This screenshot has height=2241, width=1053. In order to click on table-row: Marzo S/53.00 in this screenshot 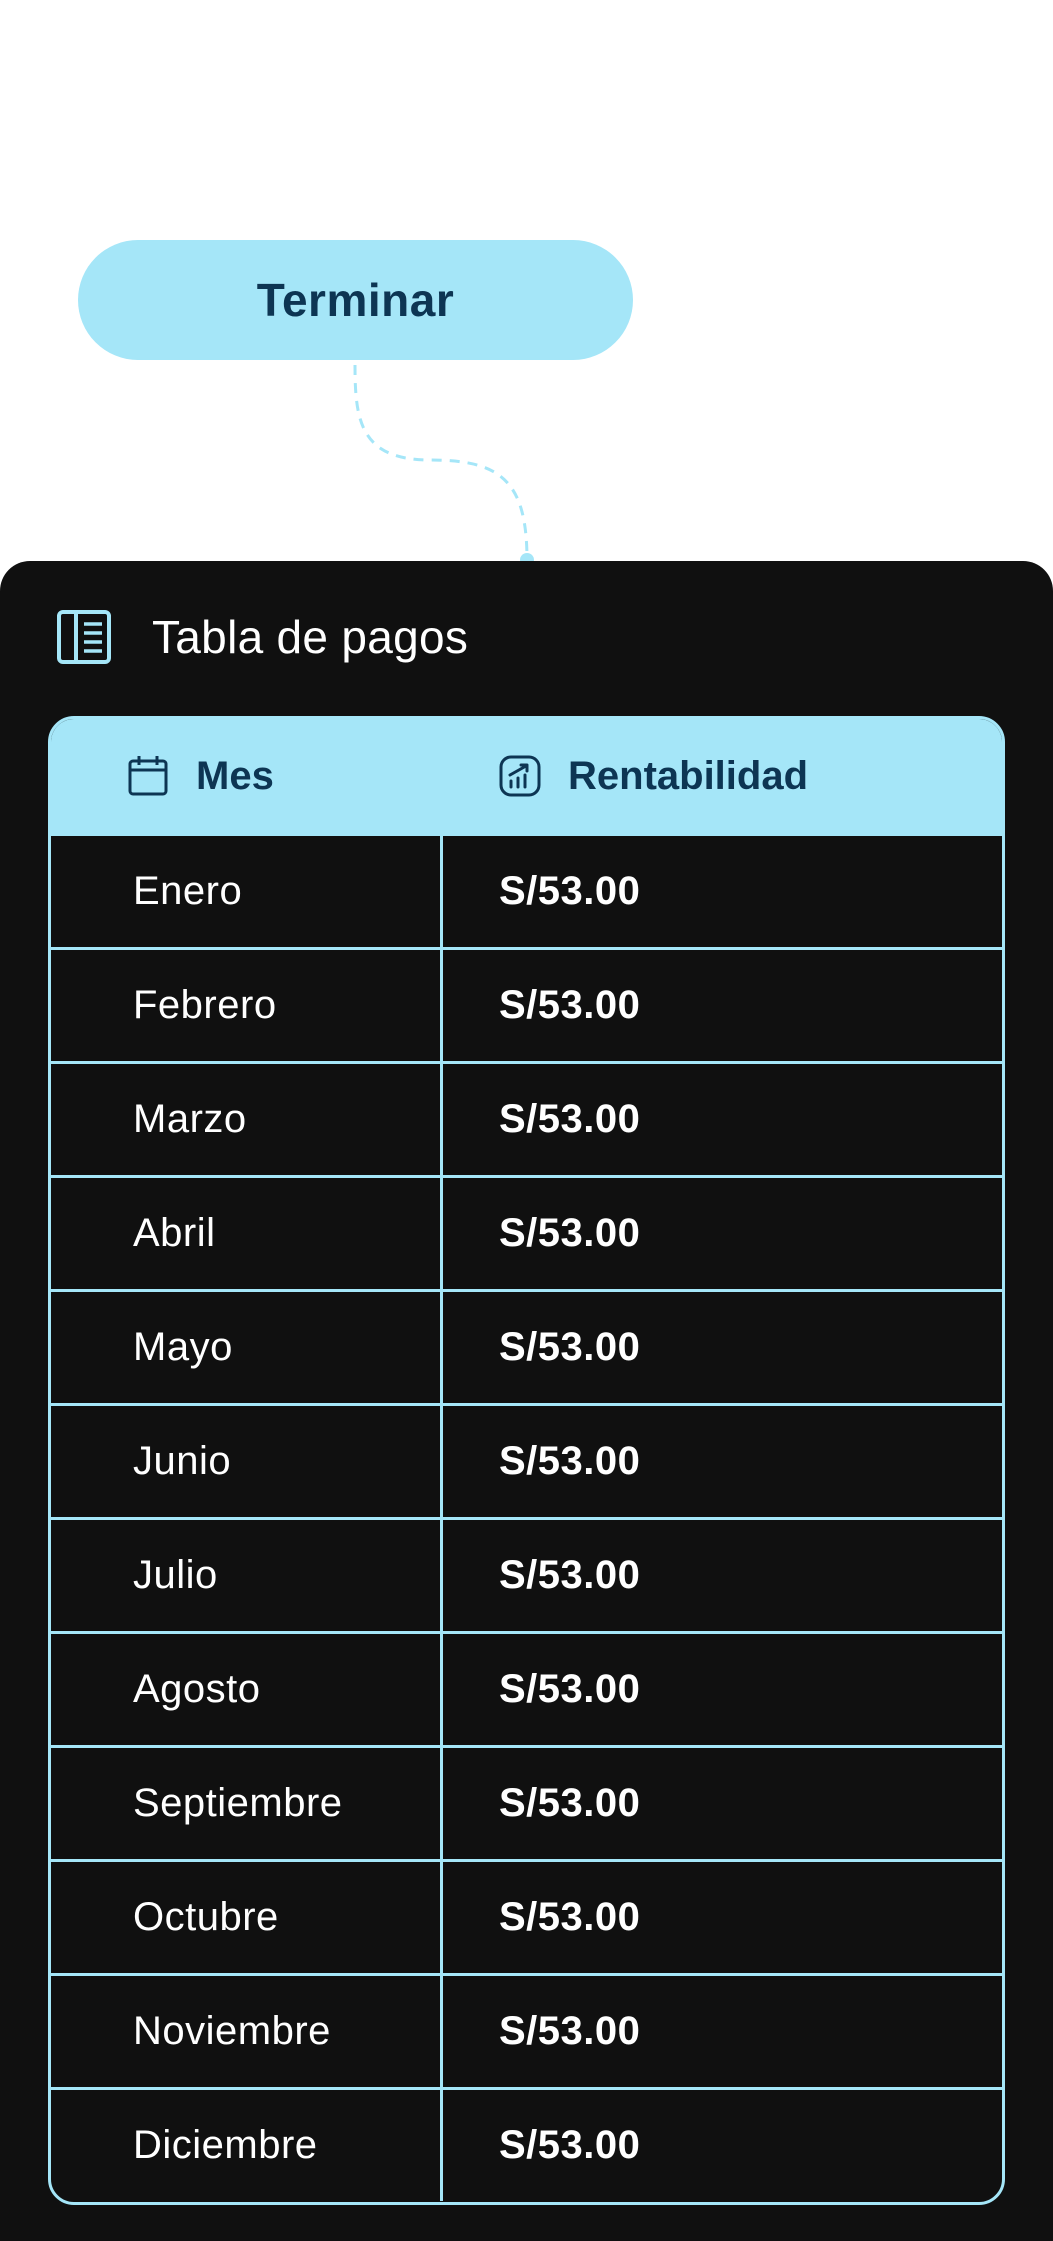, I will do `click(526, 1118)`.